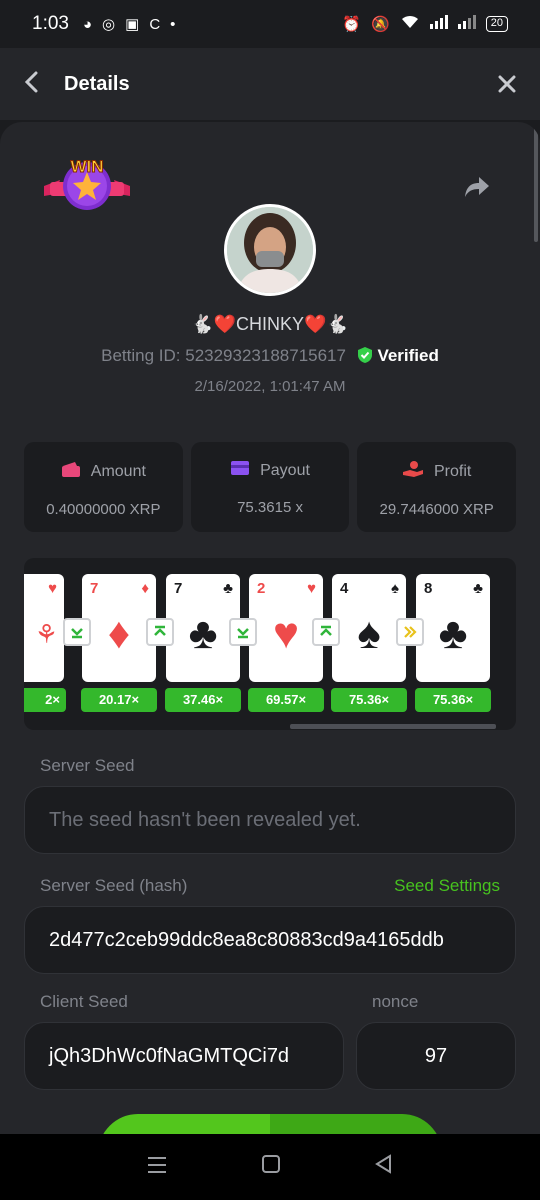 This screenshot has width=540, height=1200. Describe the element at coordinates (86, 166) in the screenshot. I see `win-badge-text: WIN` at that location.